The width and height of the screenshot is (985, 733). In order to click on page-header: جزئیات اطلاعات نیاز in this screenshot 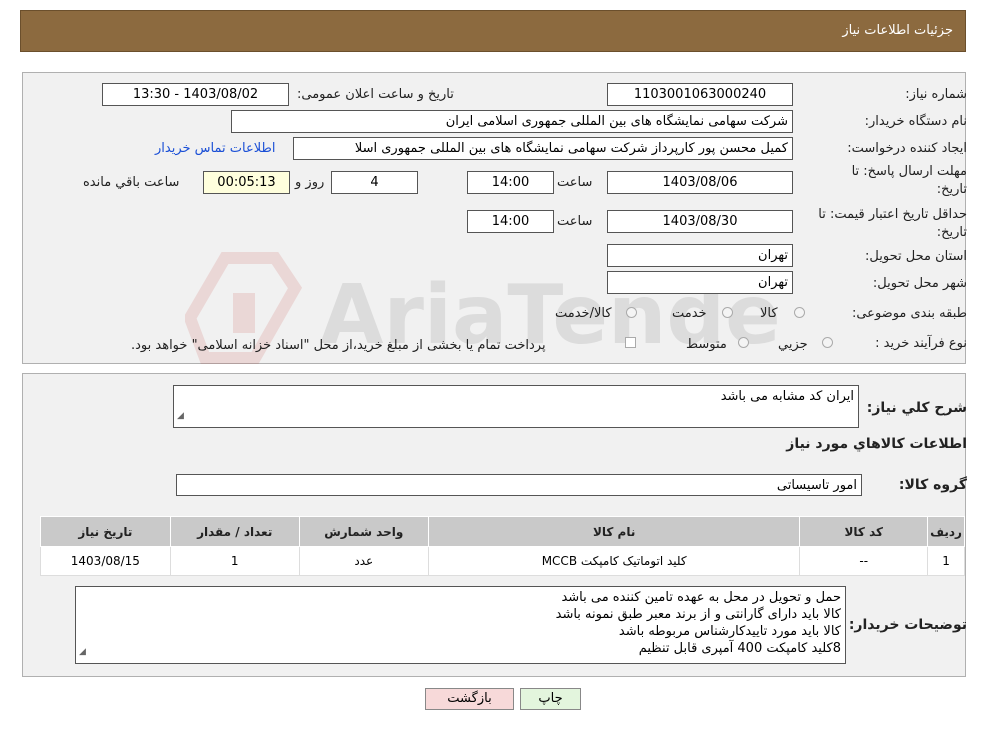, I will do `click(493, 31)`.